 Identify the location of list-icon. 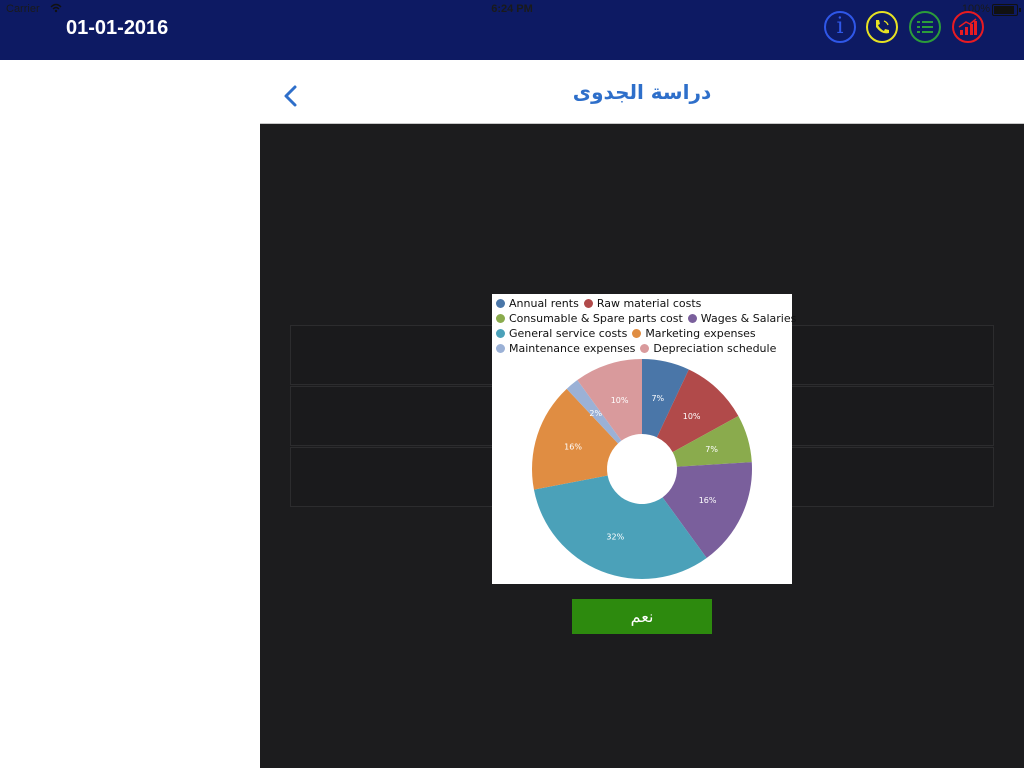
(925, 27).